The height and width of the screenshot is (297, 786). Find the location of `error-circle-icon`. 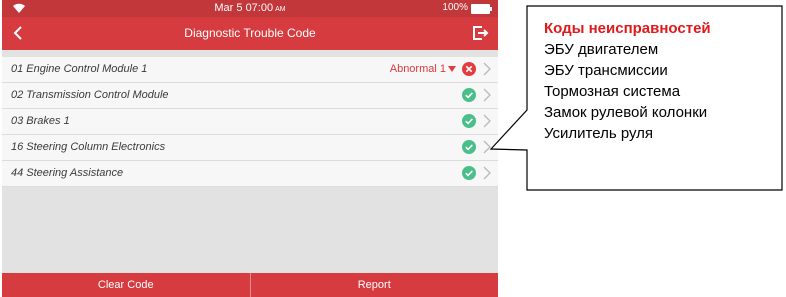

error-circle-icon is located at coordinates (469, 69).